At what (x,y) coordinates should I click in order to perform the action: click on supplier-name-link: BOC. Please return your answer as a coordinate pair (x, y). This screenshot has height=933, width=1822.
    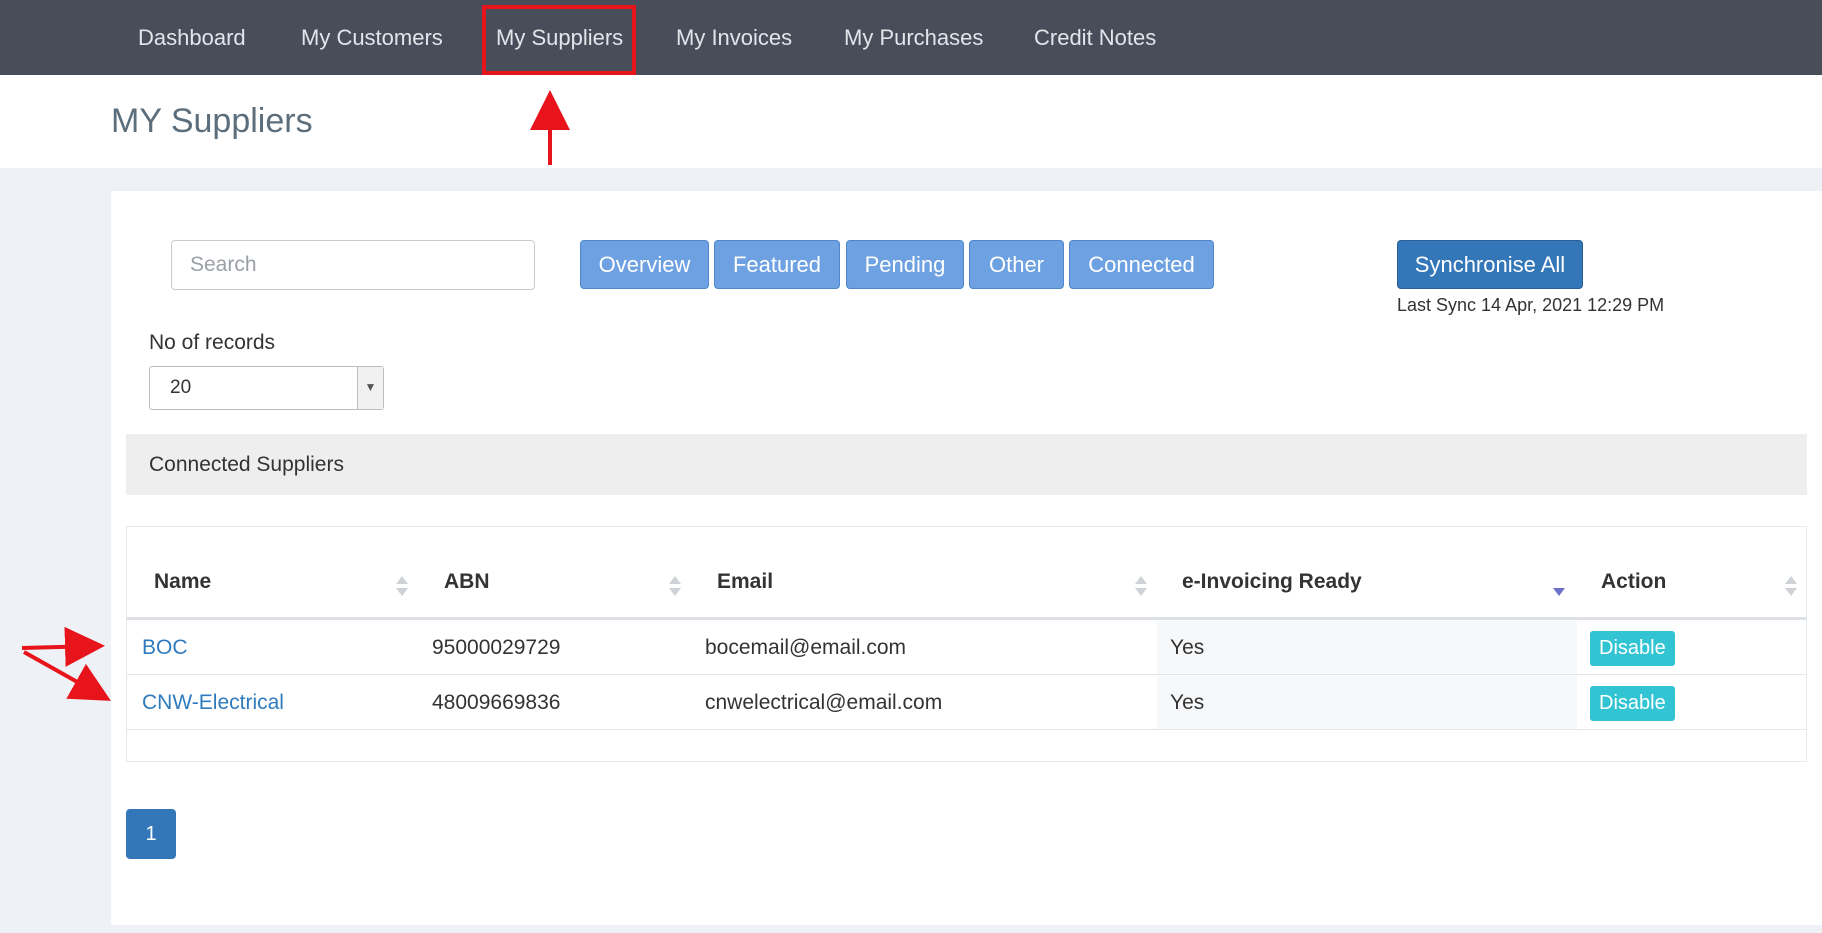
    Looking at the image, I should click on (165, 647).